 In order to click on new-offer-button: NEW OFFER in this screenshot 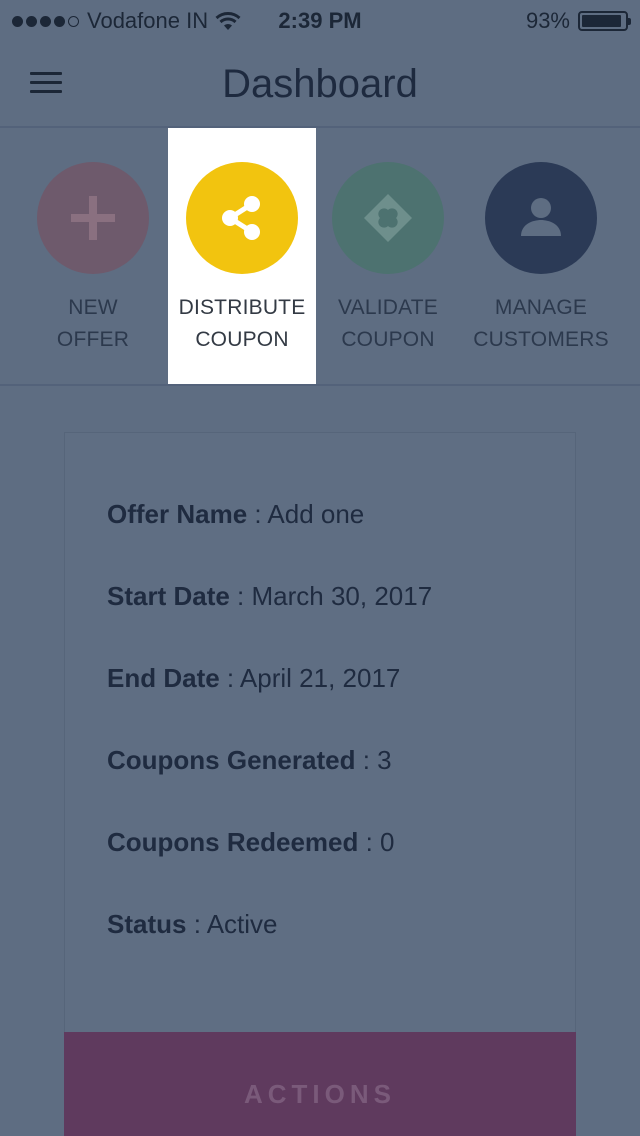, I will do `click(93, 256)`.